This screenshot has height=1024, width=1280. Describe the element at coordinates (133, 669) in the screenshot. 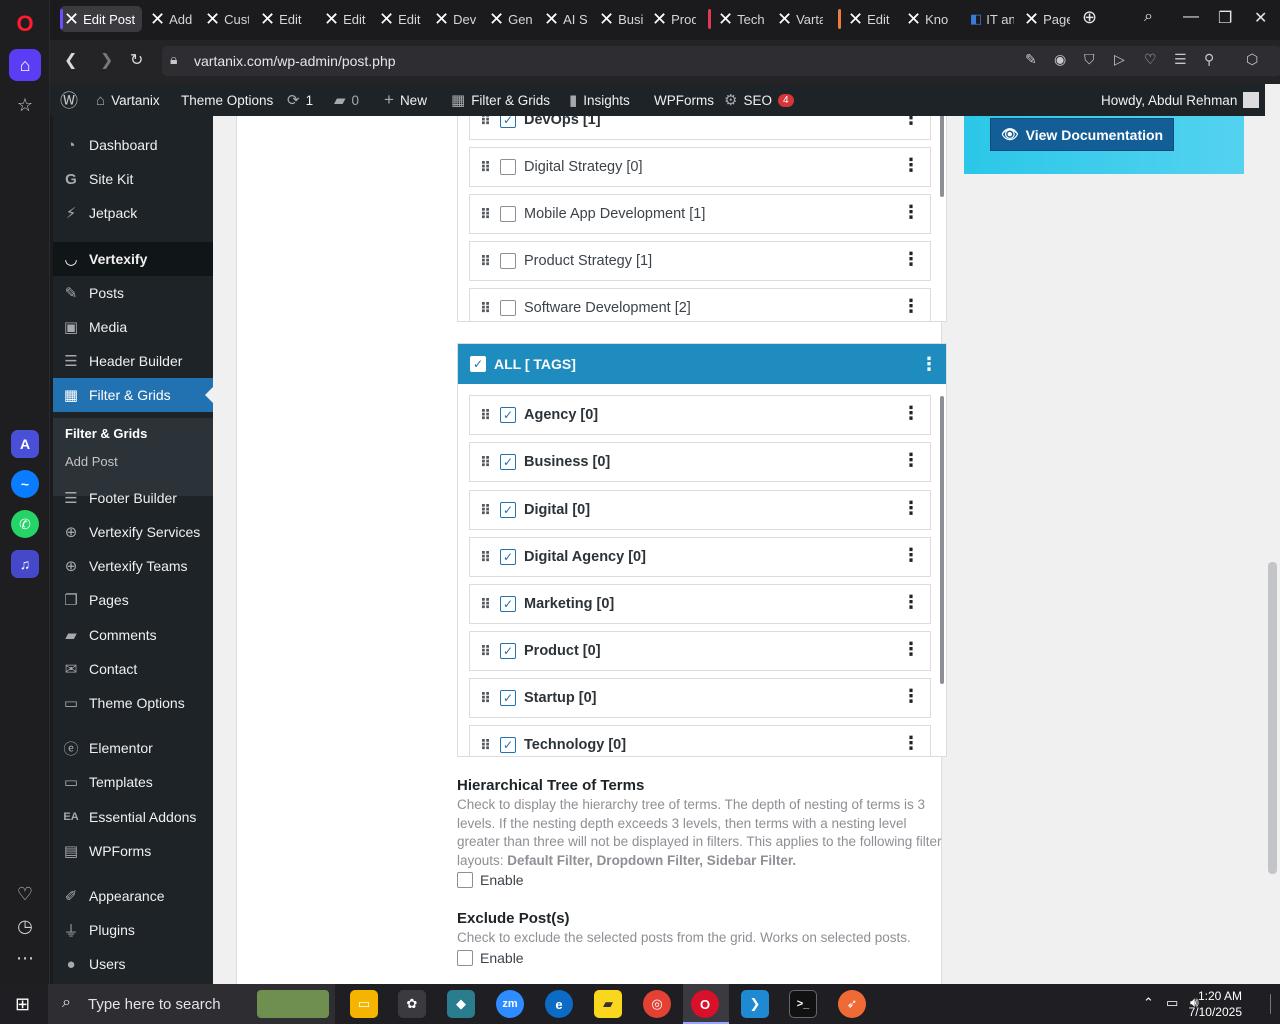

I see `menu-contact: ✉ Contact` at that location.